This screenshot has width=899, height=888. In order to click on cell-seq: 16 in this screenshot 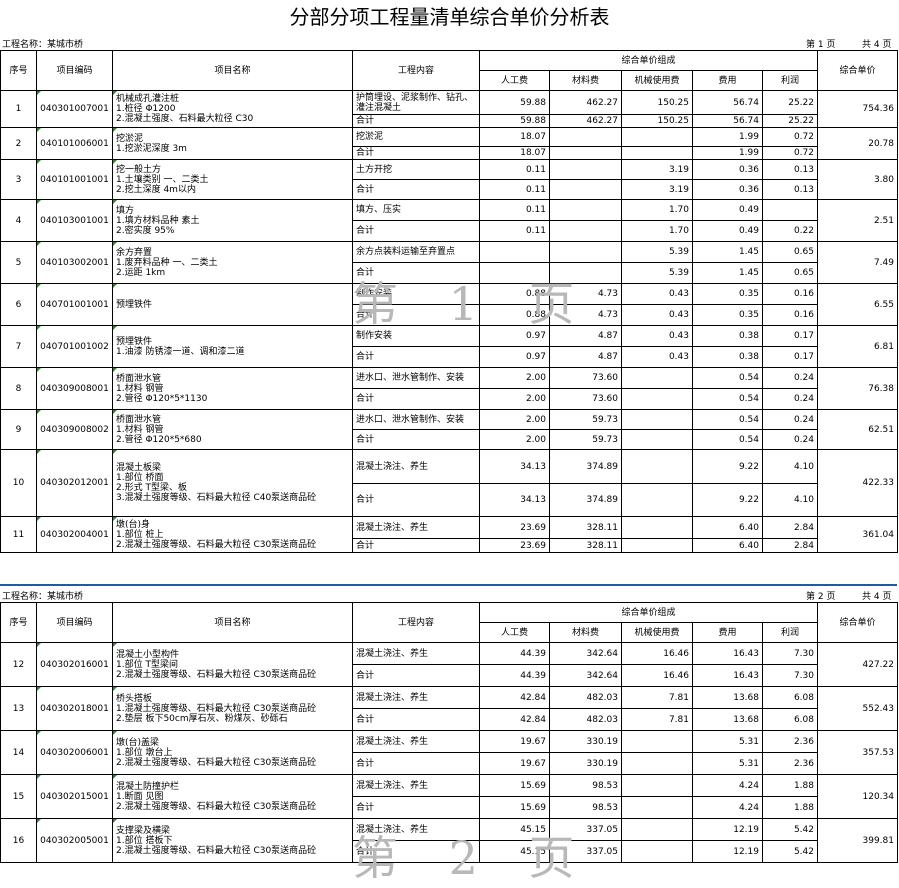, I will do `click(18, 840)`.